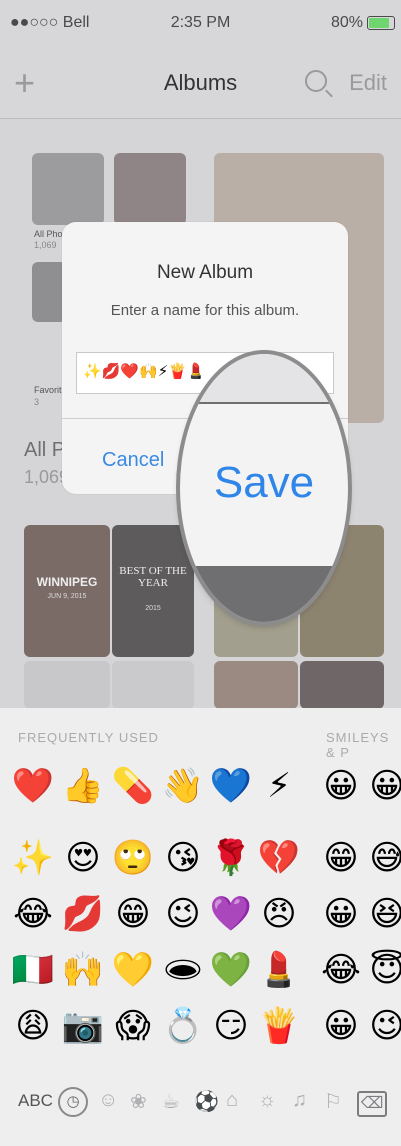  Describe the element at coordinates (358, 745) in the screenshot. I see `category-smileys: SMILEYS & P` at that location.